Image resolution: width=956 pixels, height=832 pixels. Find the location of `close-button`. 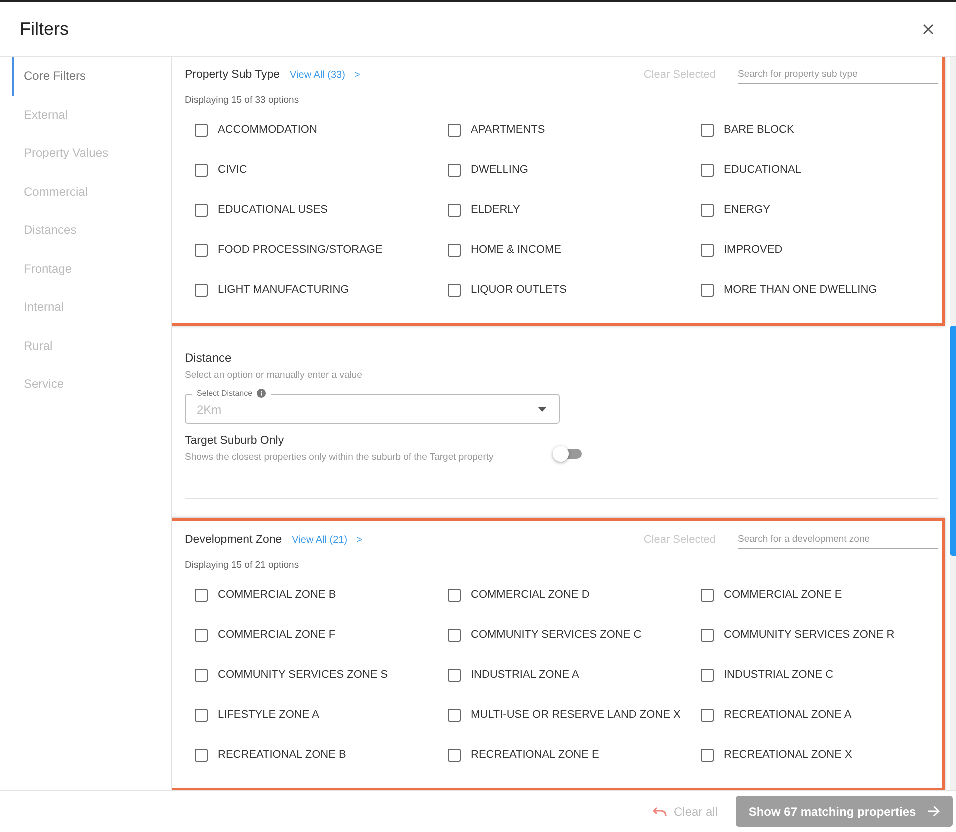

close-button is located at coordinates (928, 29).